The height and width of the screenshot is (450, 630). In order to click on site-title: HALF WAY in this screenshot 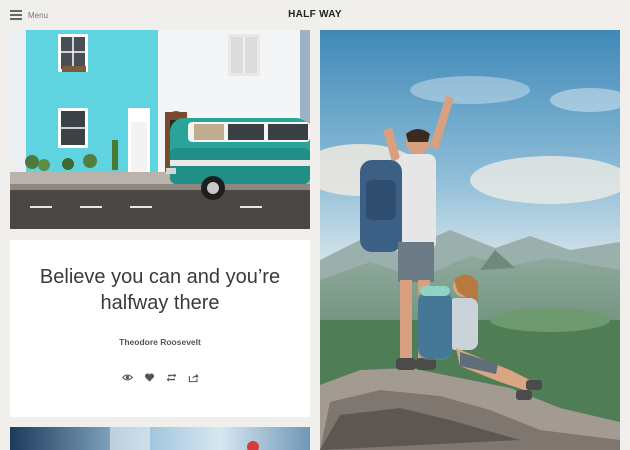, I will do `click(315, 14)`.